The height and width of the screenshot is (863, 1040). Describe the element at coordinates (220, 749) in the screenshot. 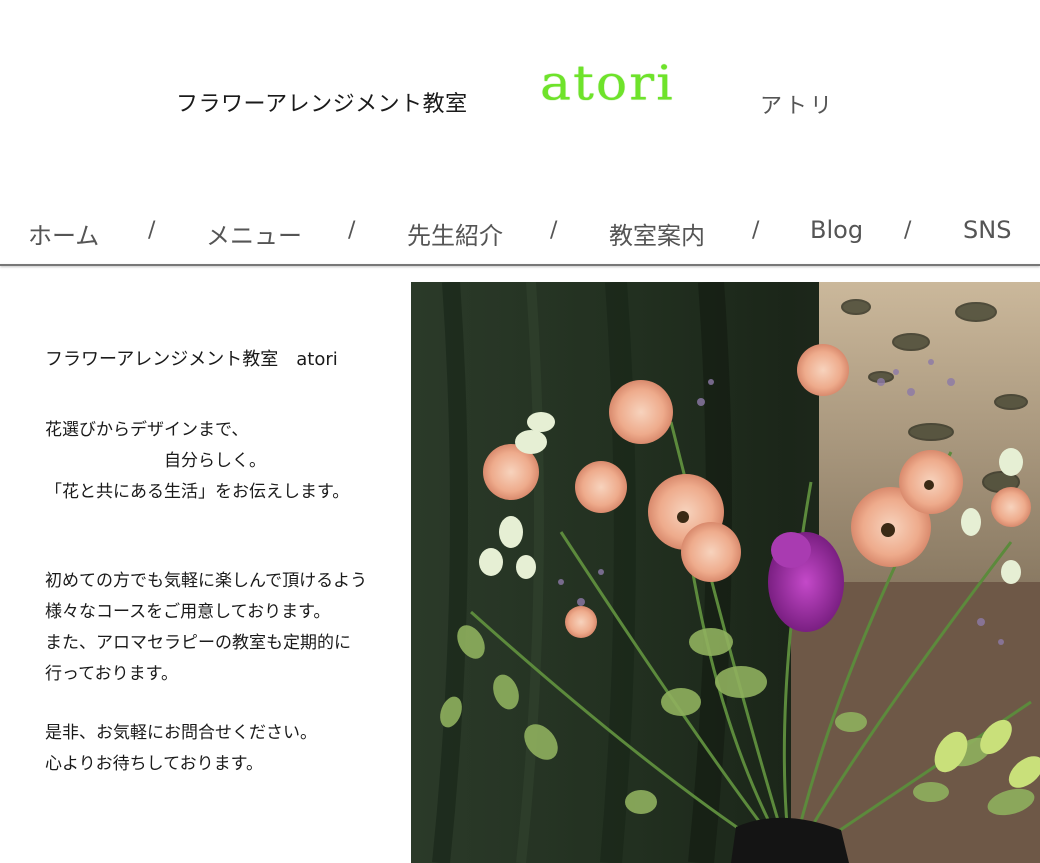

I see `intro-paragraph: 是非、お気軽にお問合せください。 心よりお待ちしております。` at that location.